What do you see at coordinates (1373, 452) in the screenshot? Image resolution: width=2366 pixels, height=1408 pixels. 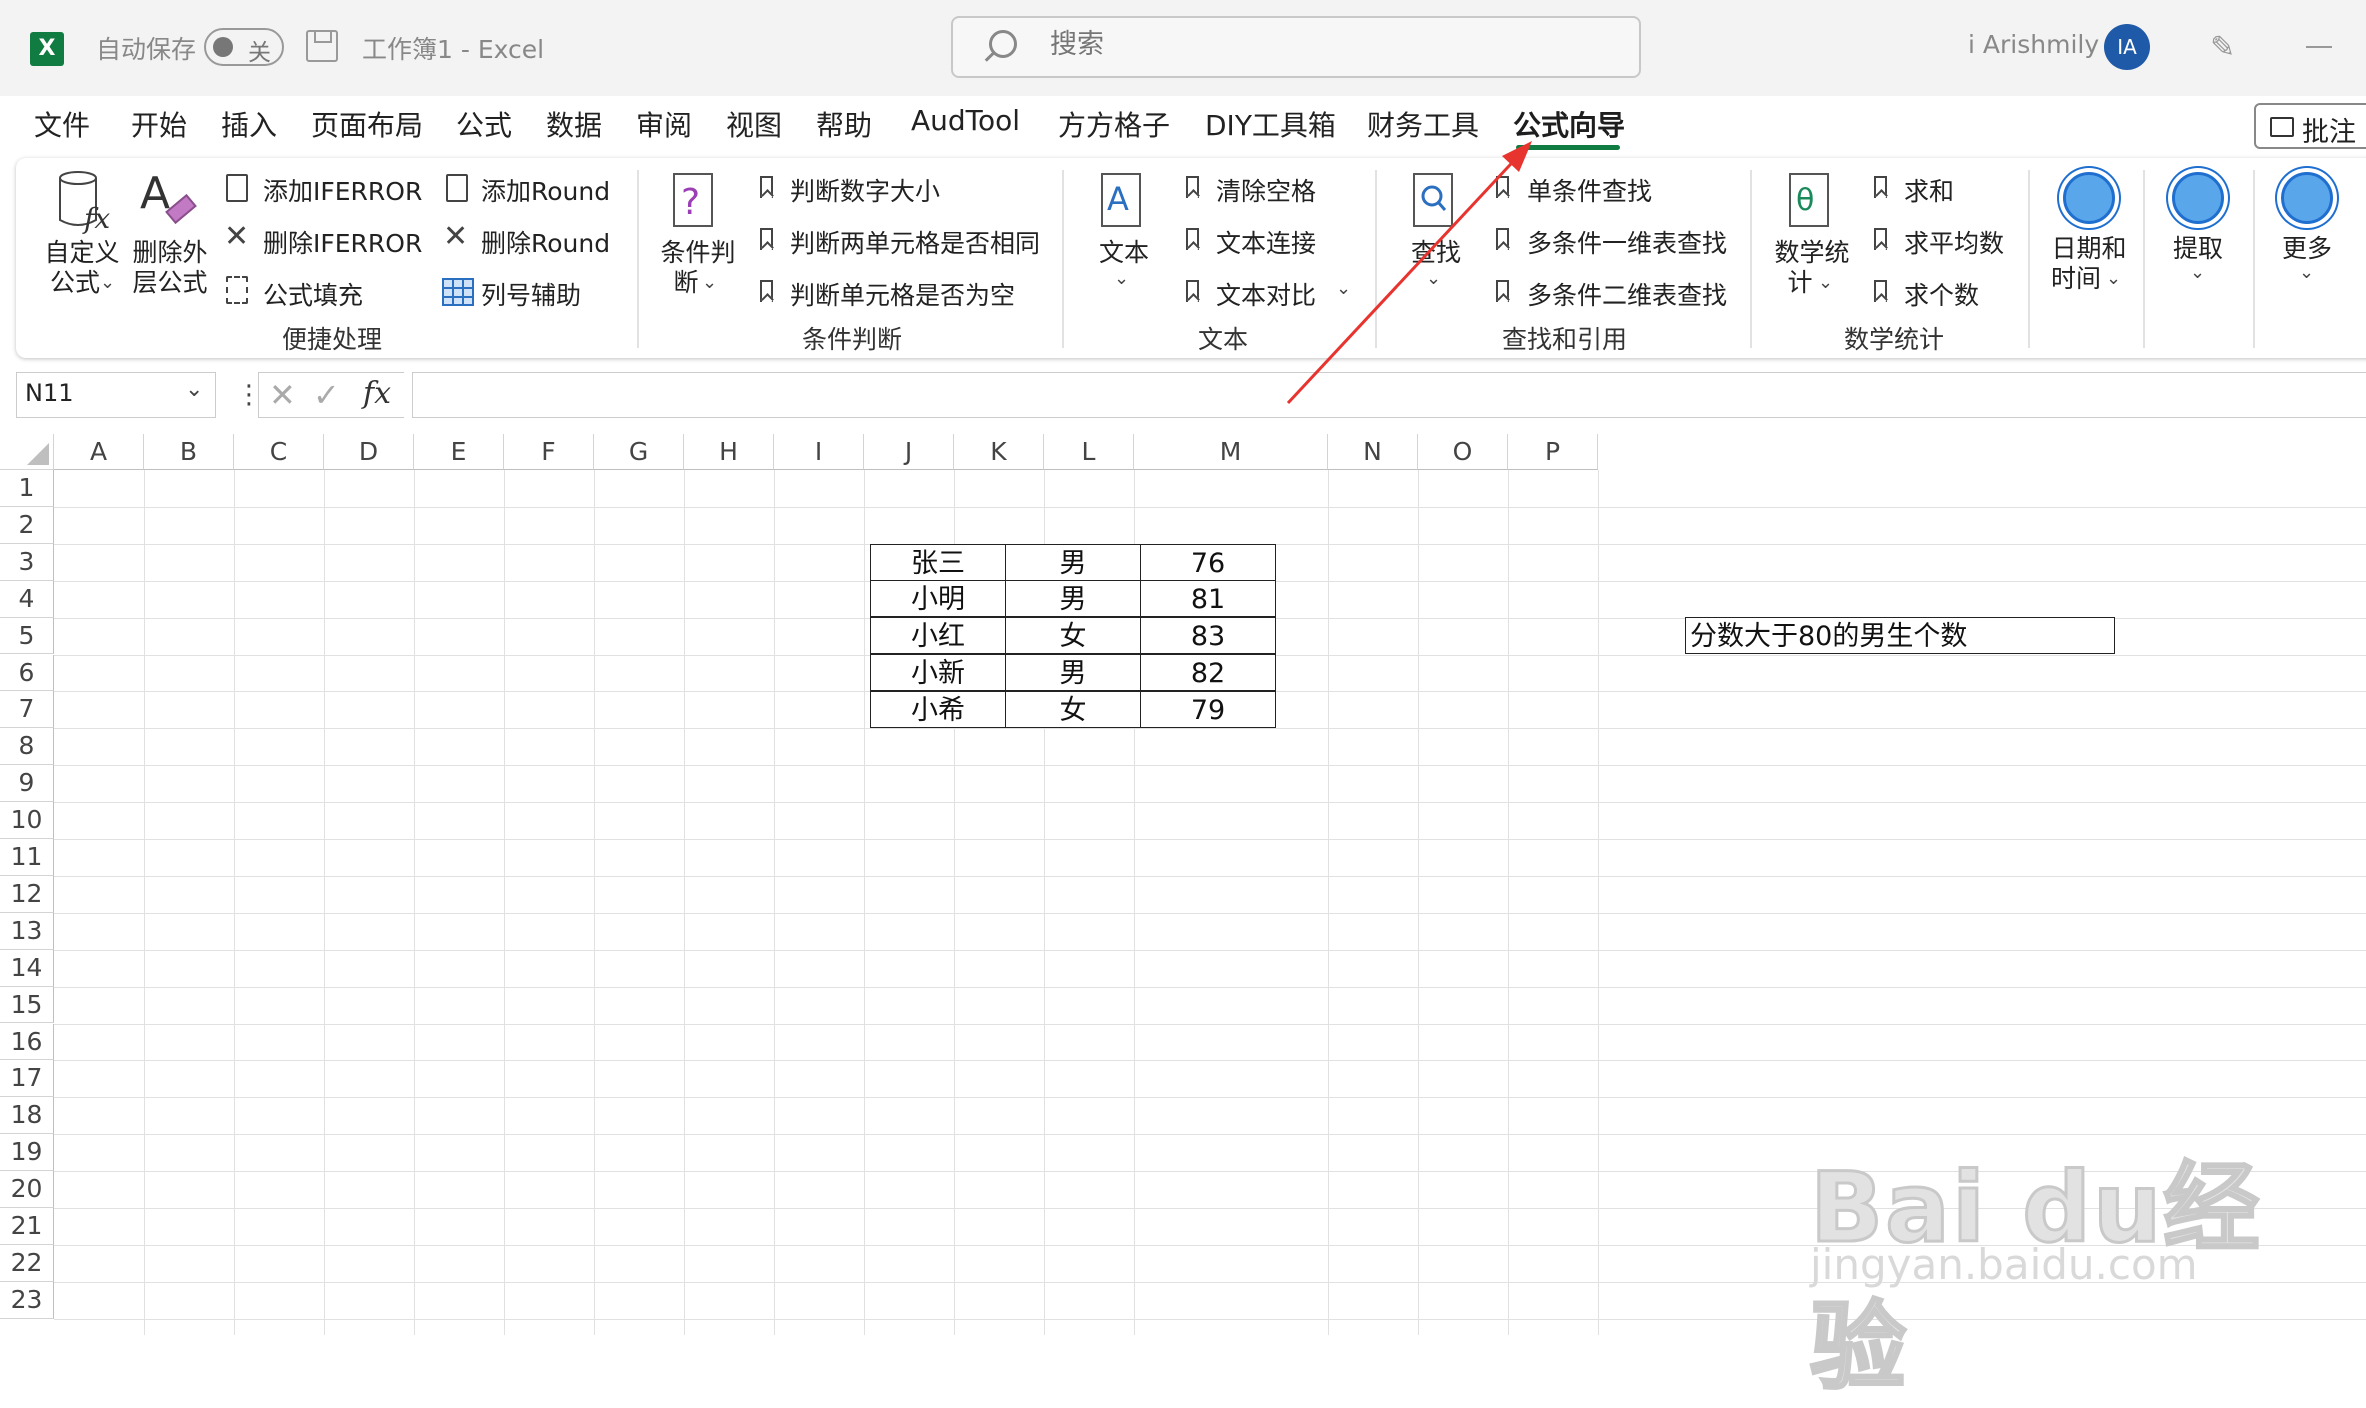 I see `column-header: N` at bounding box center [1373, 452].